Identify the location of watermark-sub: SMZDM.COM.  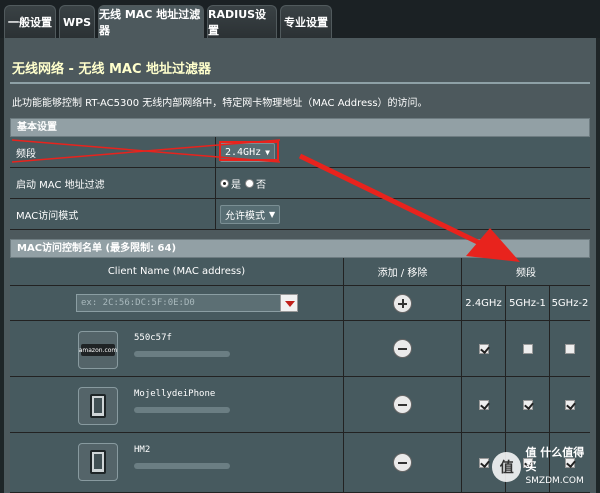
(554, 481).